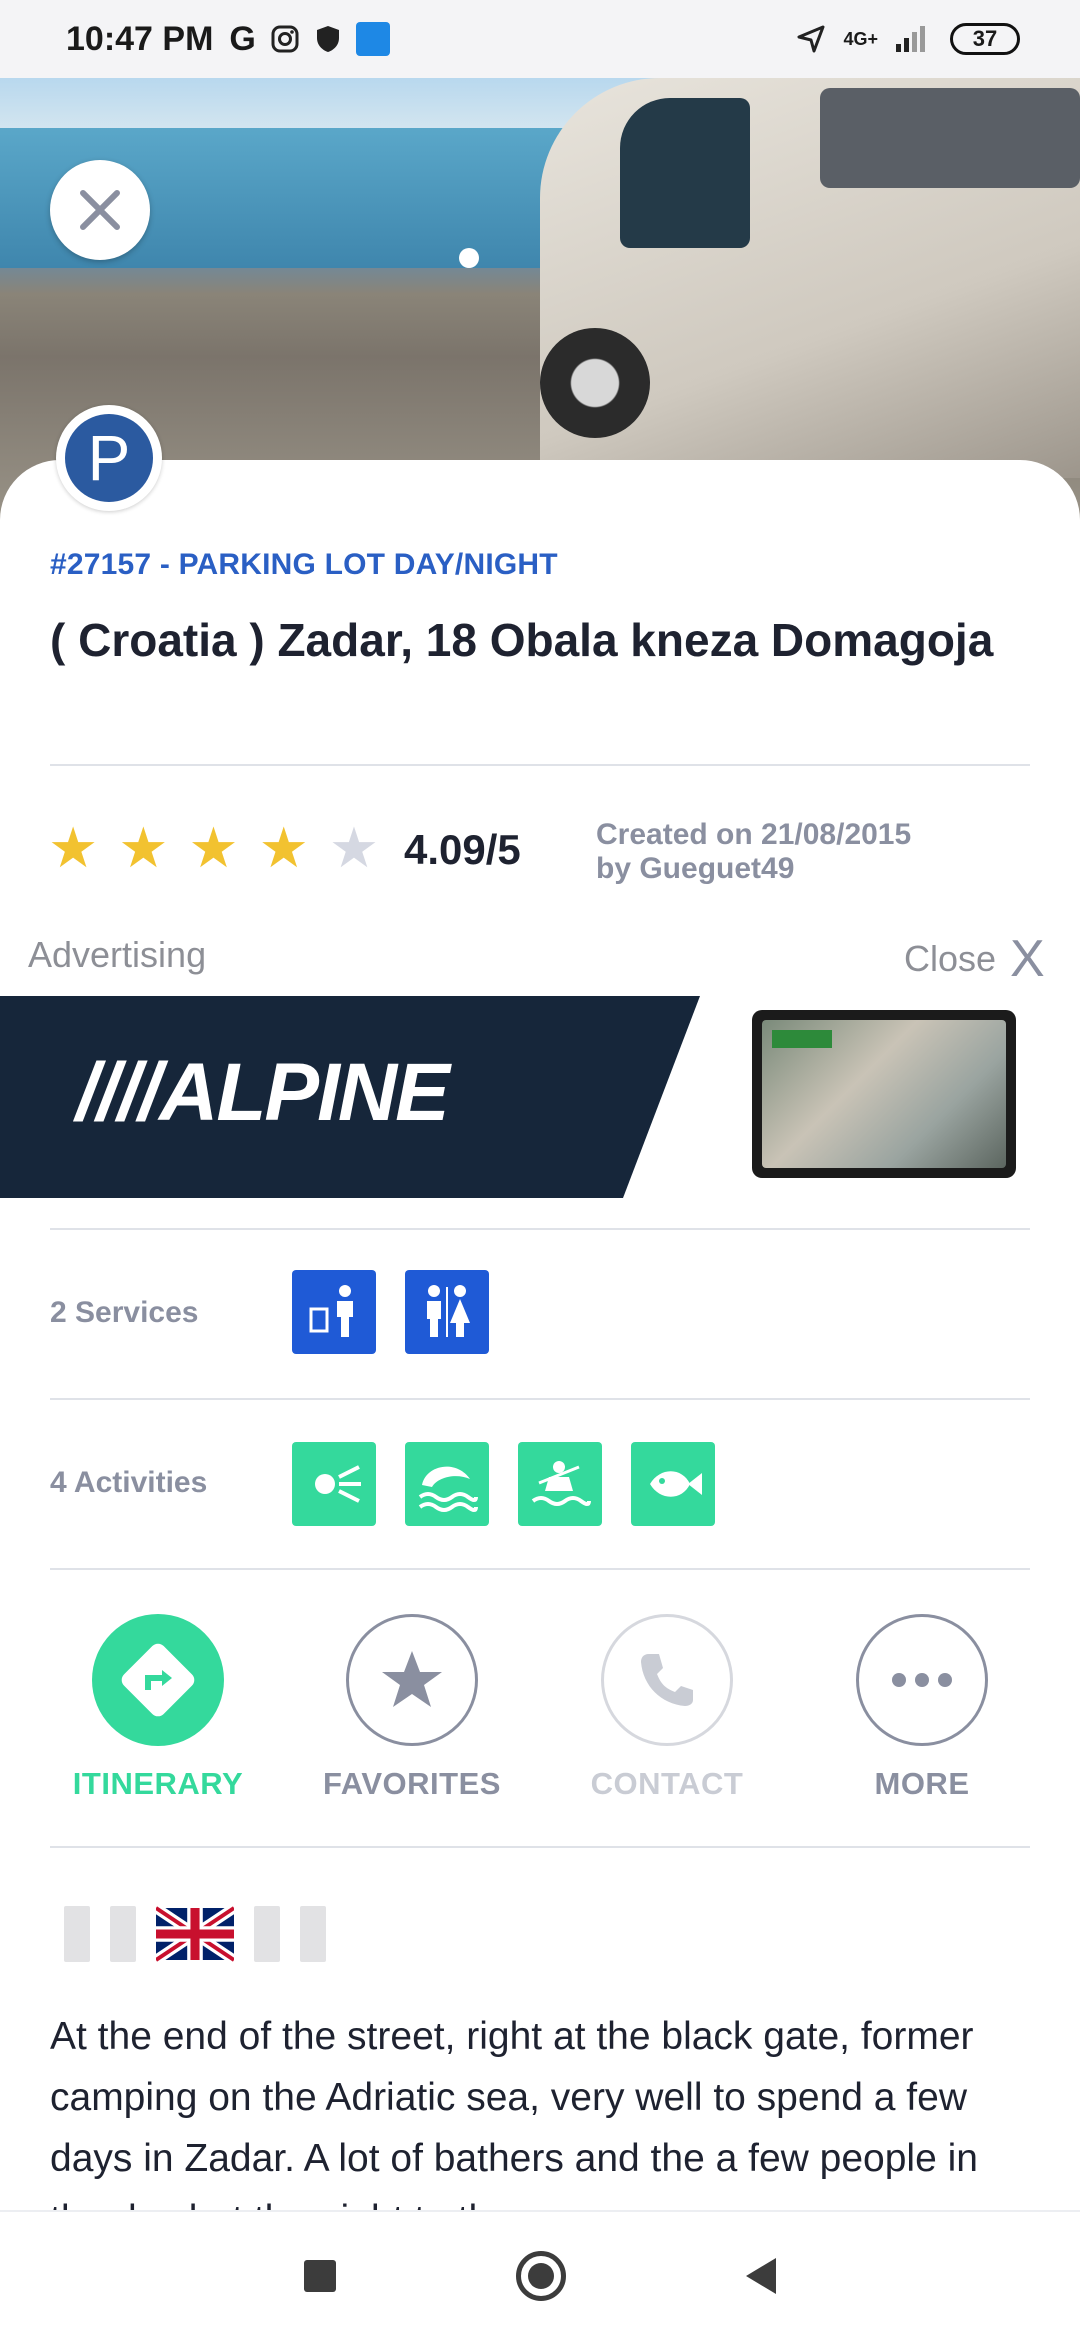 The width and height of the screenshot is (1080, 2340). I want to click on back-button, so click(761, 2276).